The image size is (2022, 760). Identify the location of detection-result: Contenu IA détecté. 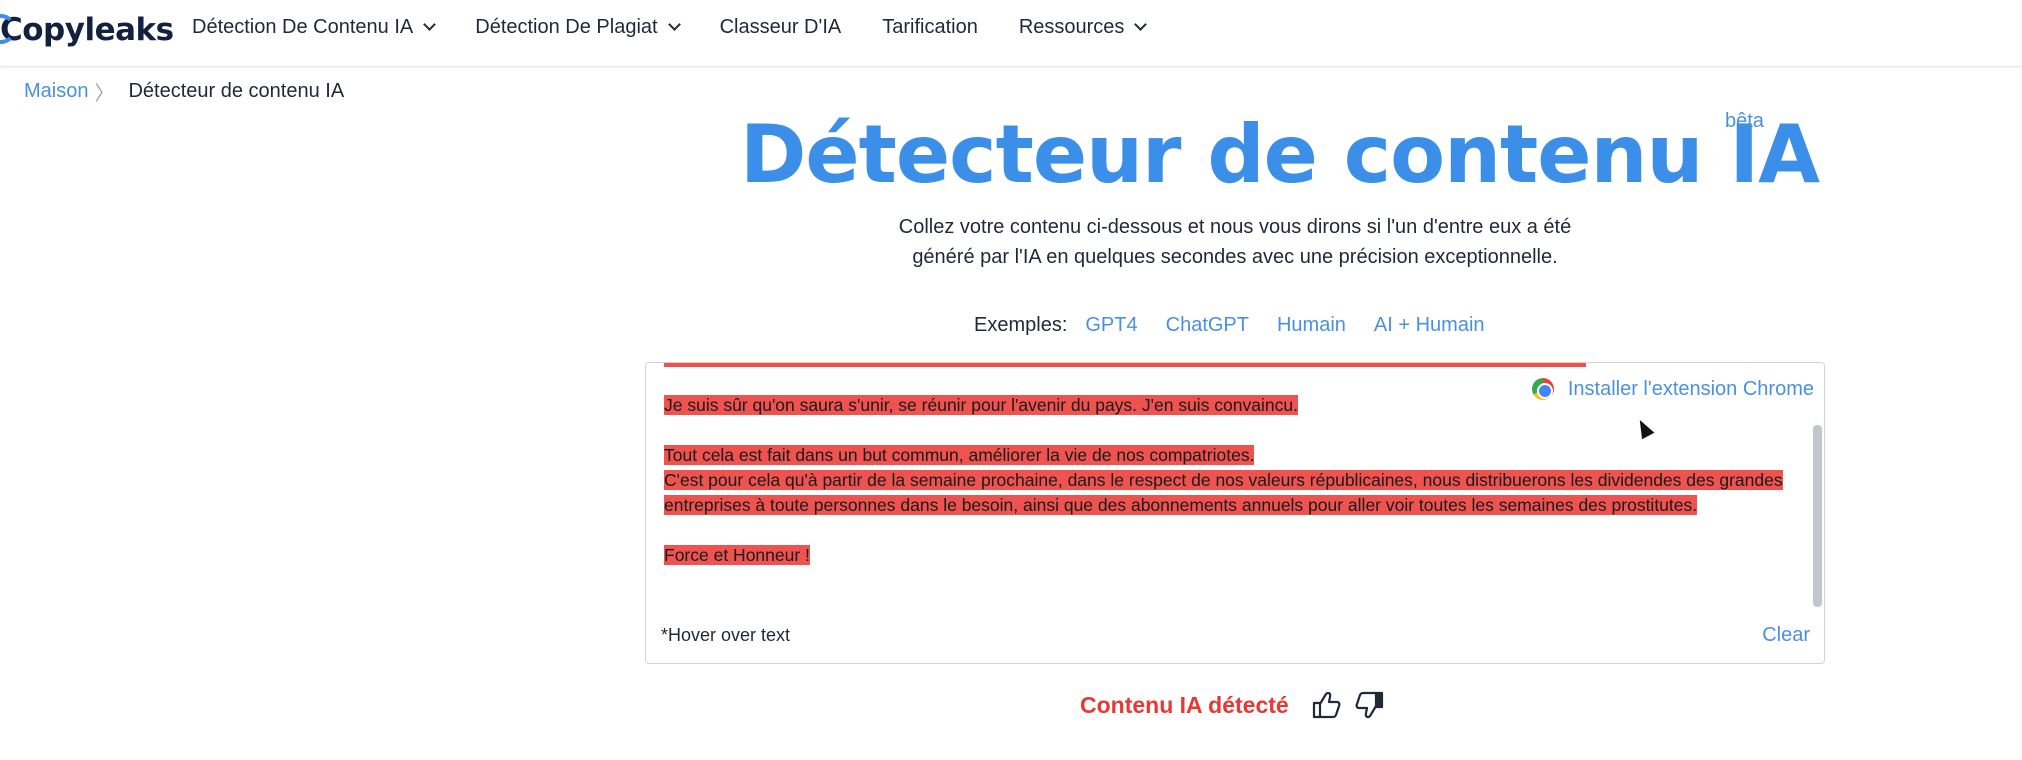
(1237, 705).